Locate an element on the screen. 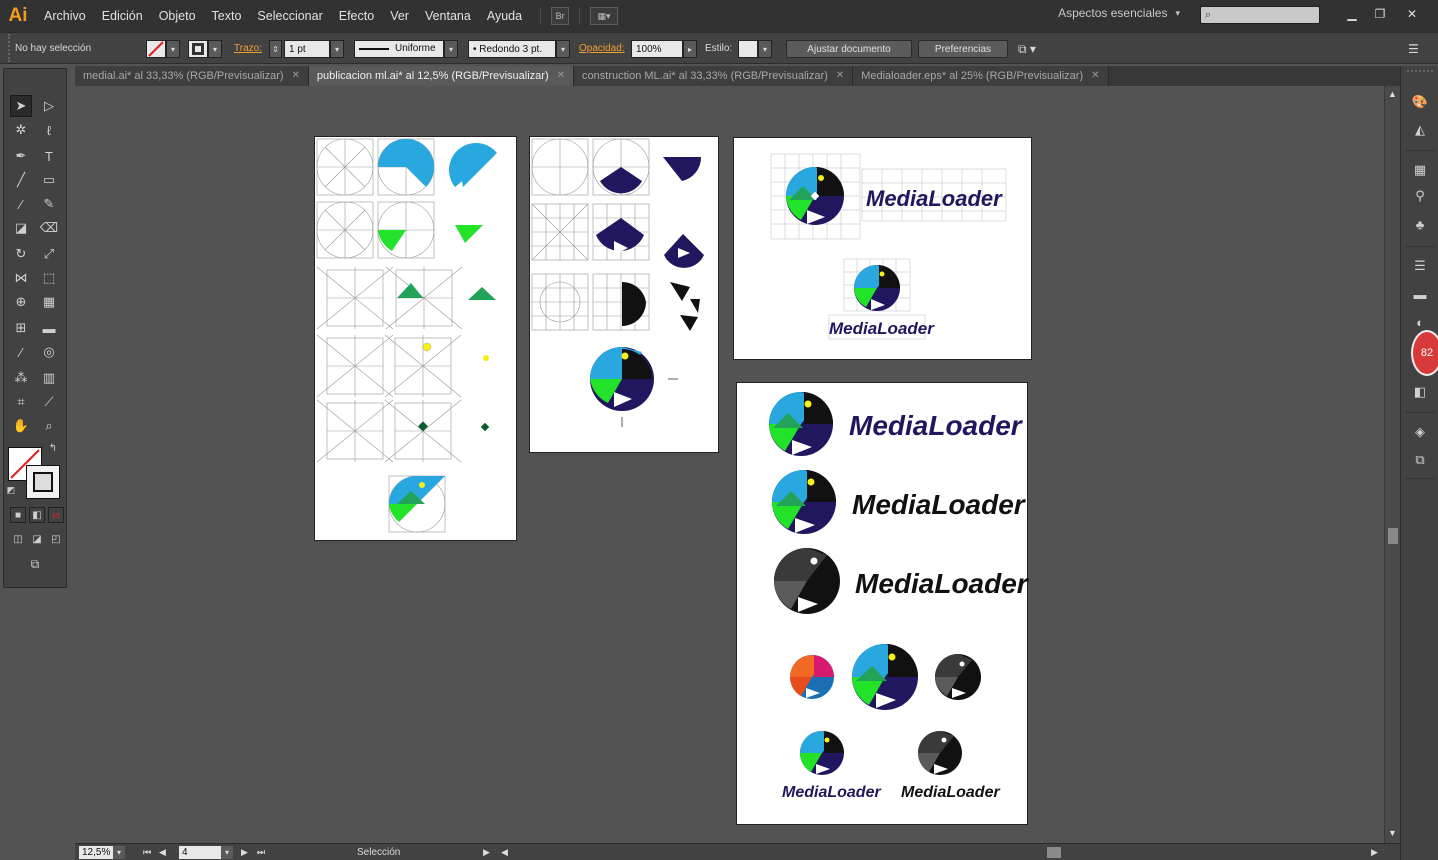  layers-icon: ◈ is located at coordinates (1420, 432).